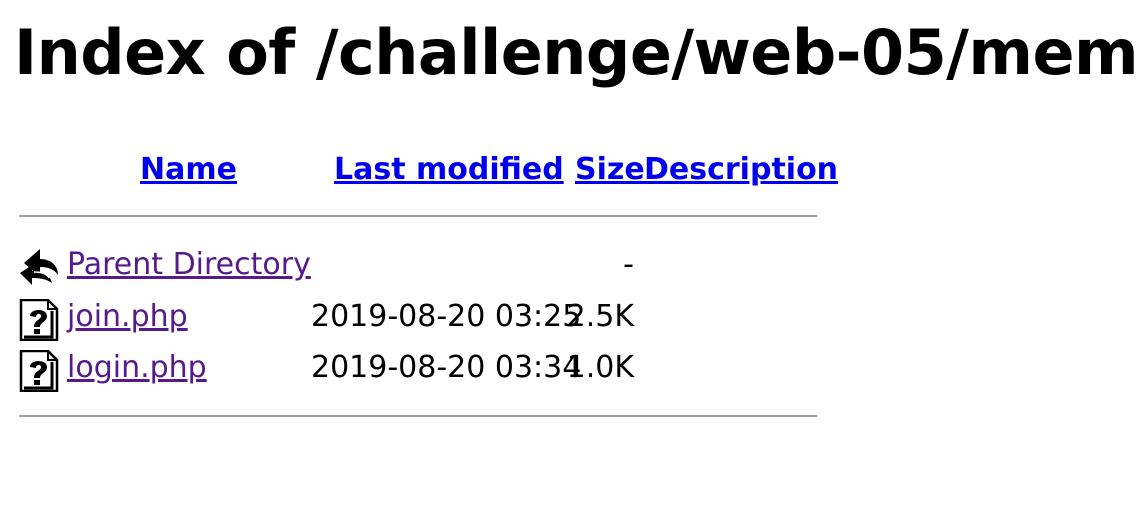 This screenshot has height=507, width=1145. I want to click on login-php-link: login.php, so click(137, 367).